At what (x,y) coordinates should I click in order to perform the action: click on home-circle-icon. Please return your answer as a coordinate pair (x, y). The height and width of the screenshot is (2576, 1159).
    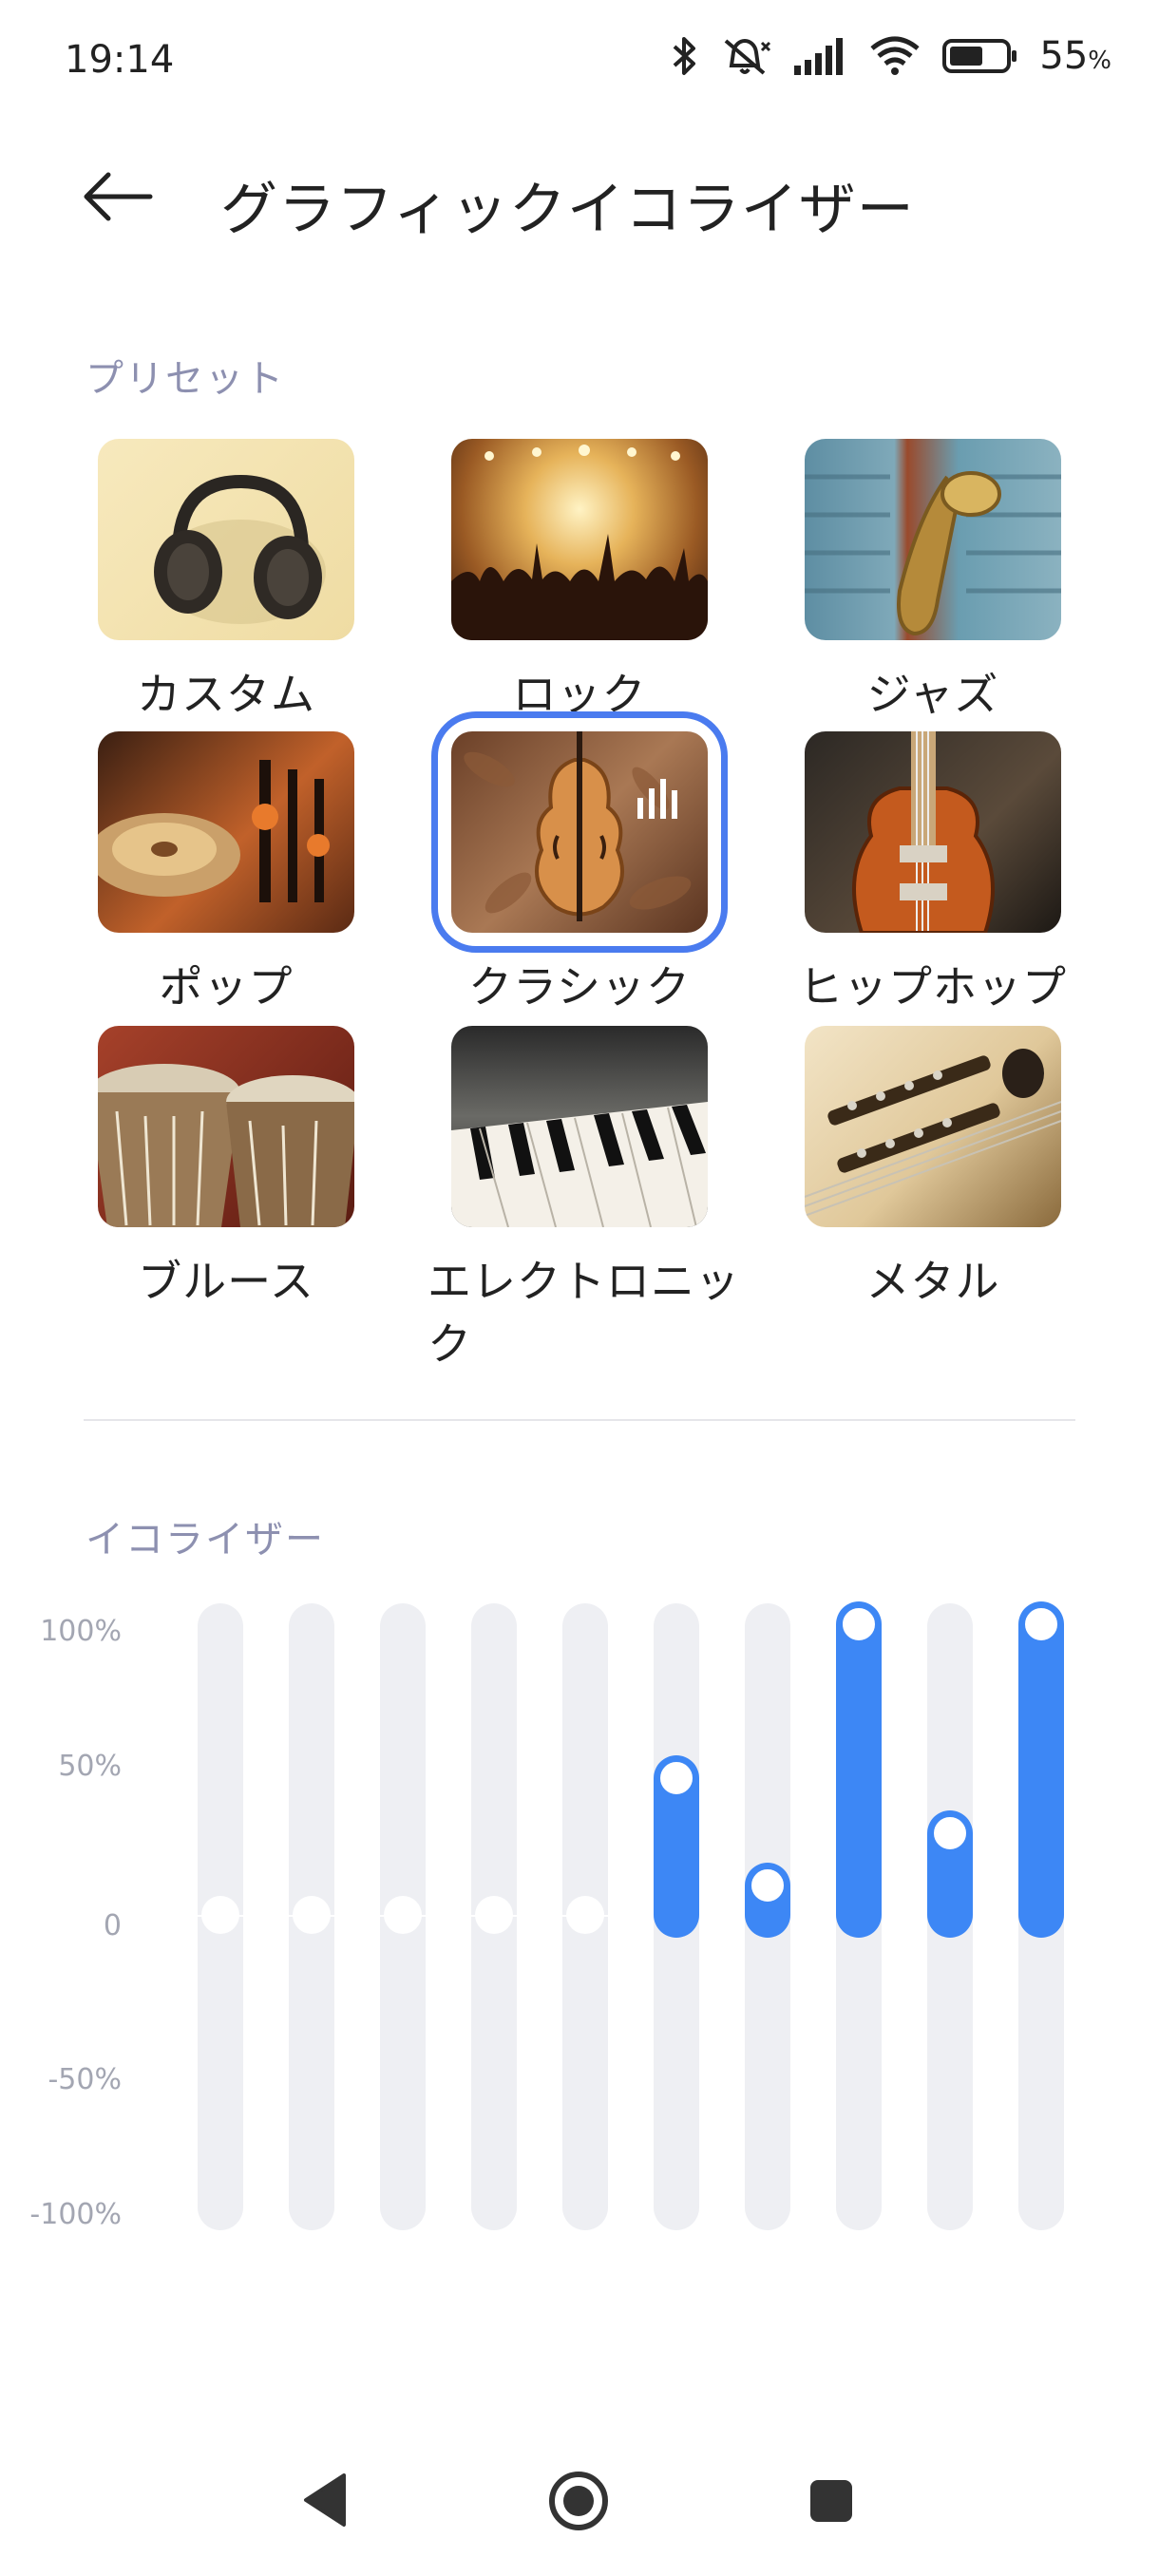
    Looking at the image, I should click on (578, 2501).